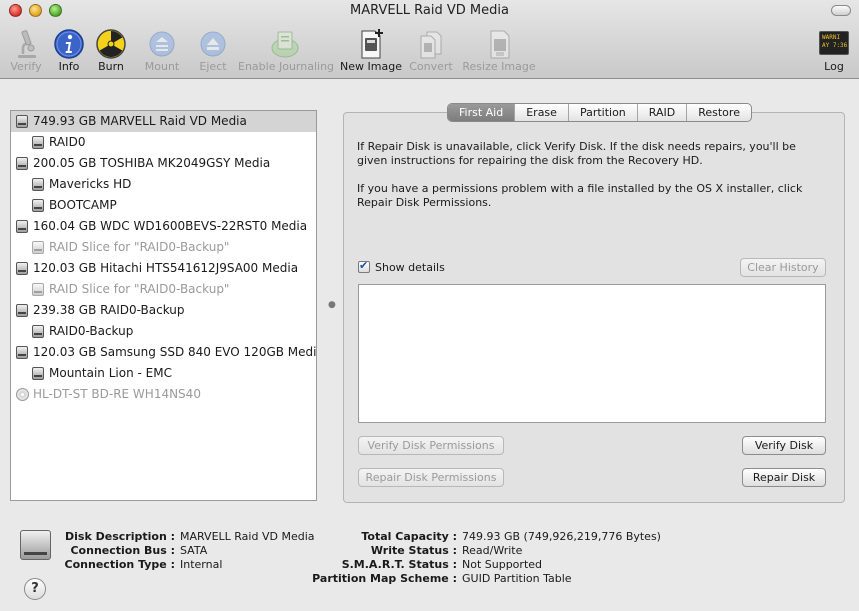 The image size is (859, 611). Describe the element at coordinates (834, 50) in the screenshot. I see `log-button: WARNI AY 7:36 Log` at that location.